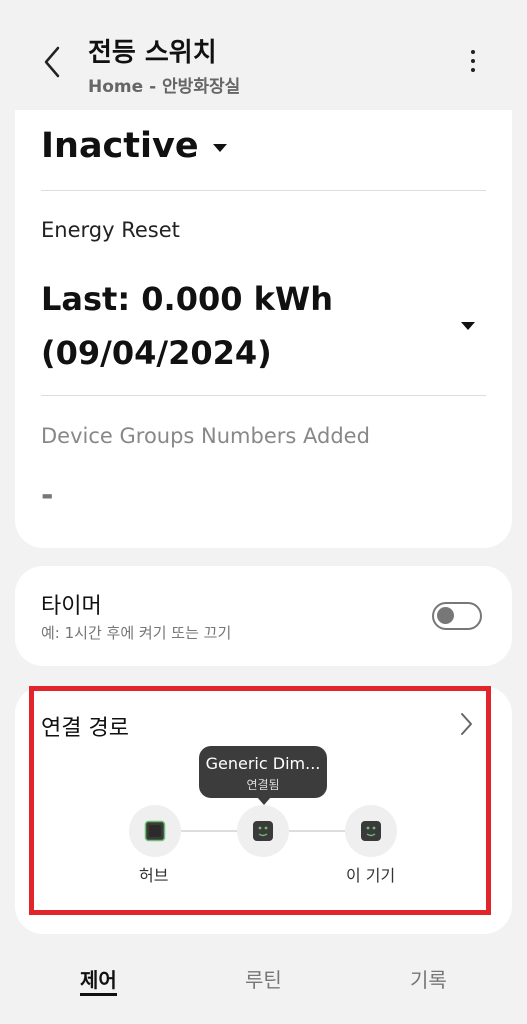 This screenshot has height=1024, width=527. What do you see at coordinates (47, 495) in the screenshot?
I see `device-groups-value: -` at bounding box center [47, 495].